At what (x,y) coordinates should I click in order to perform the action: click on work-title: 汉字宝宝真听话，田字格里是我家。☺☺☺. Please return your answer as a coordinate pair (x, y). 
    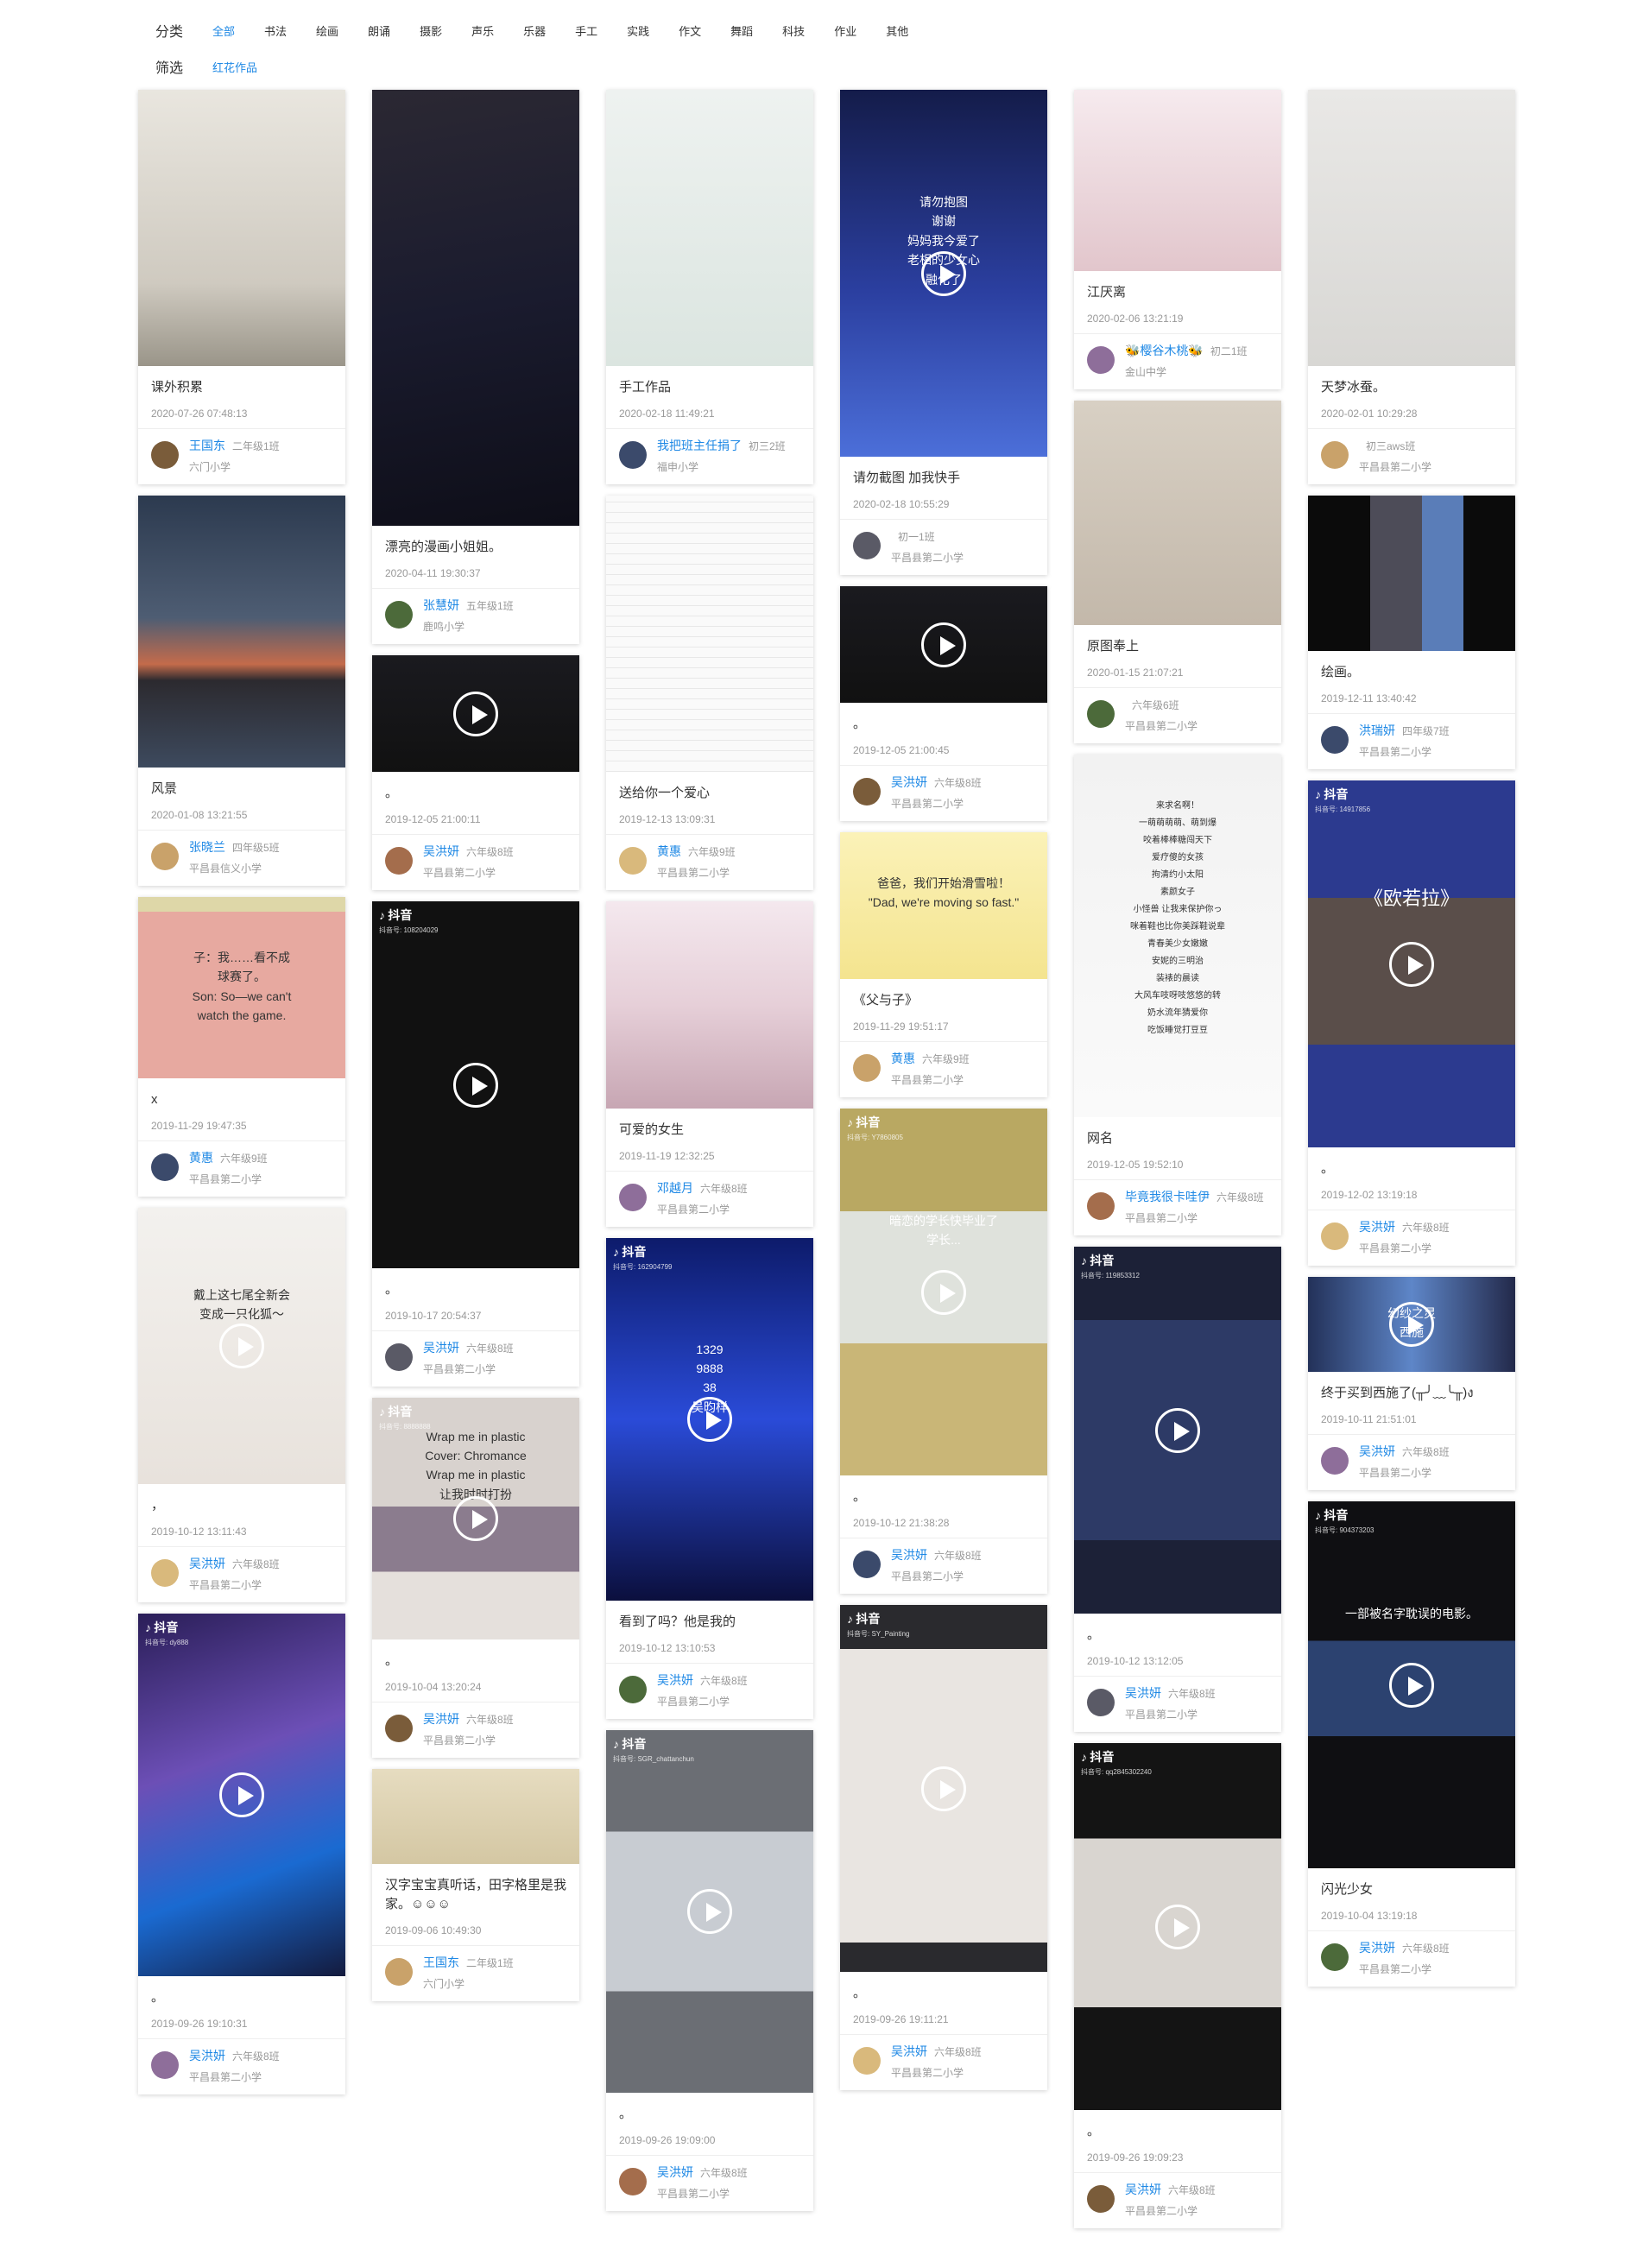
    Looking at the image, I should click on (475, 1895).